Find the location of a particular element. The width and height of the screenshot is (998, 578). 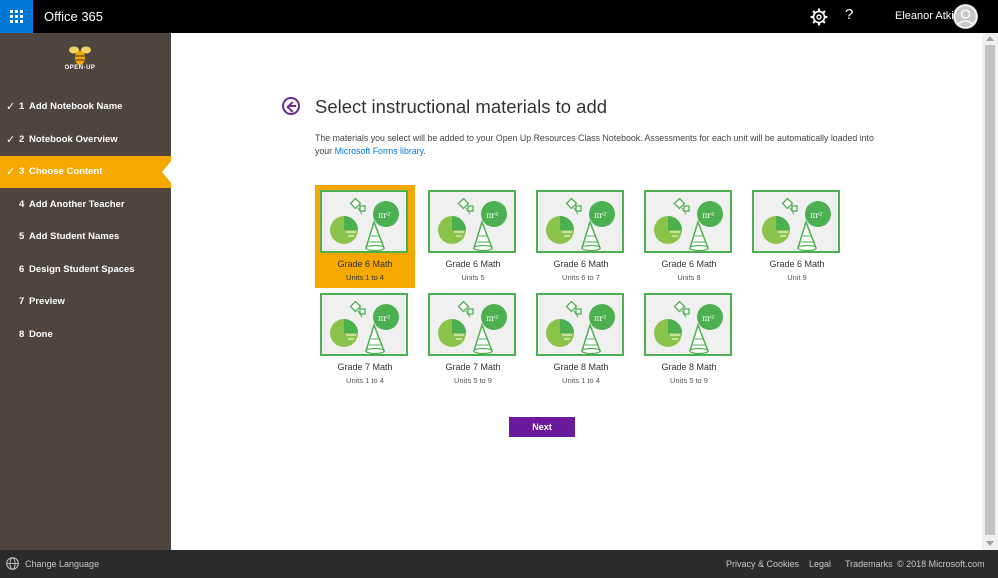

material-card: πr² Grade 6 Math Units 6 to 7 is located at coordinates (581, 236).